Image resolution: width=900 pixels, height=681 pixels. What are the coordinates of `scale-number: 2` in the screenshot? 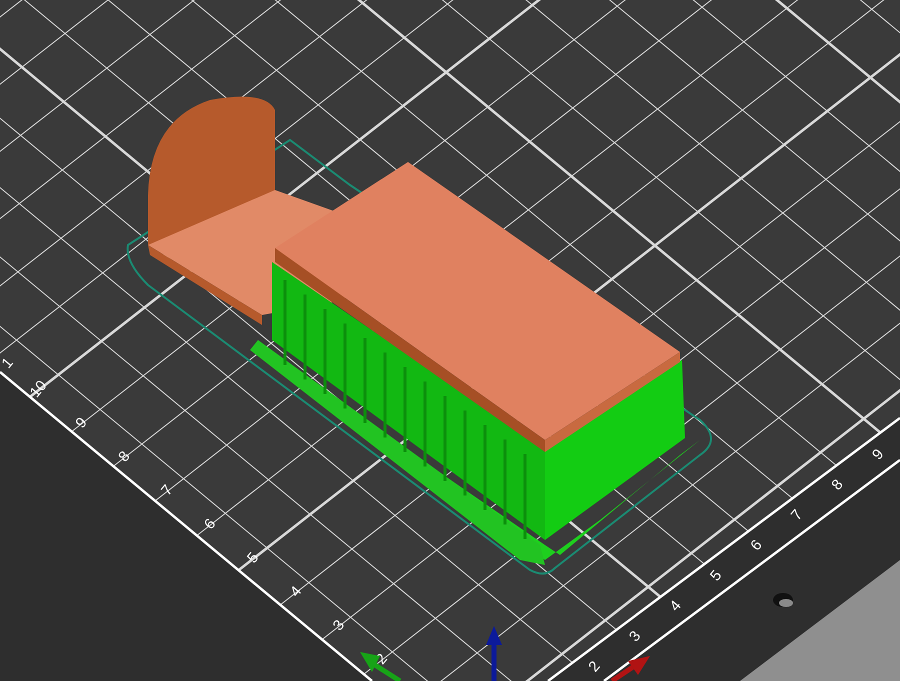 It's located at (594, 667).